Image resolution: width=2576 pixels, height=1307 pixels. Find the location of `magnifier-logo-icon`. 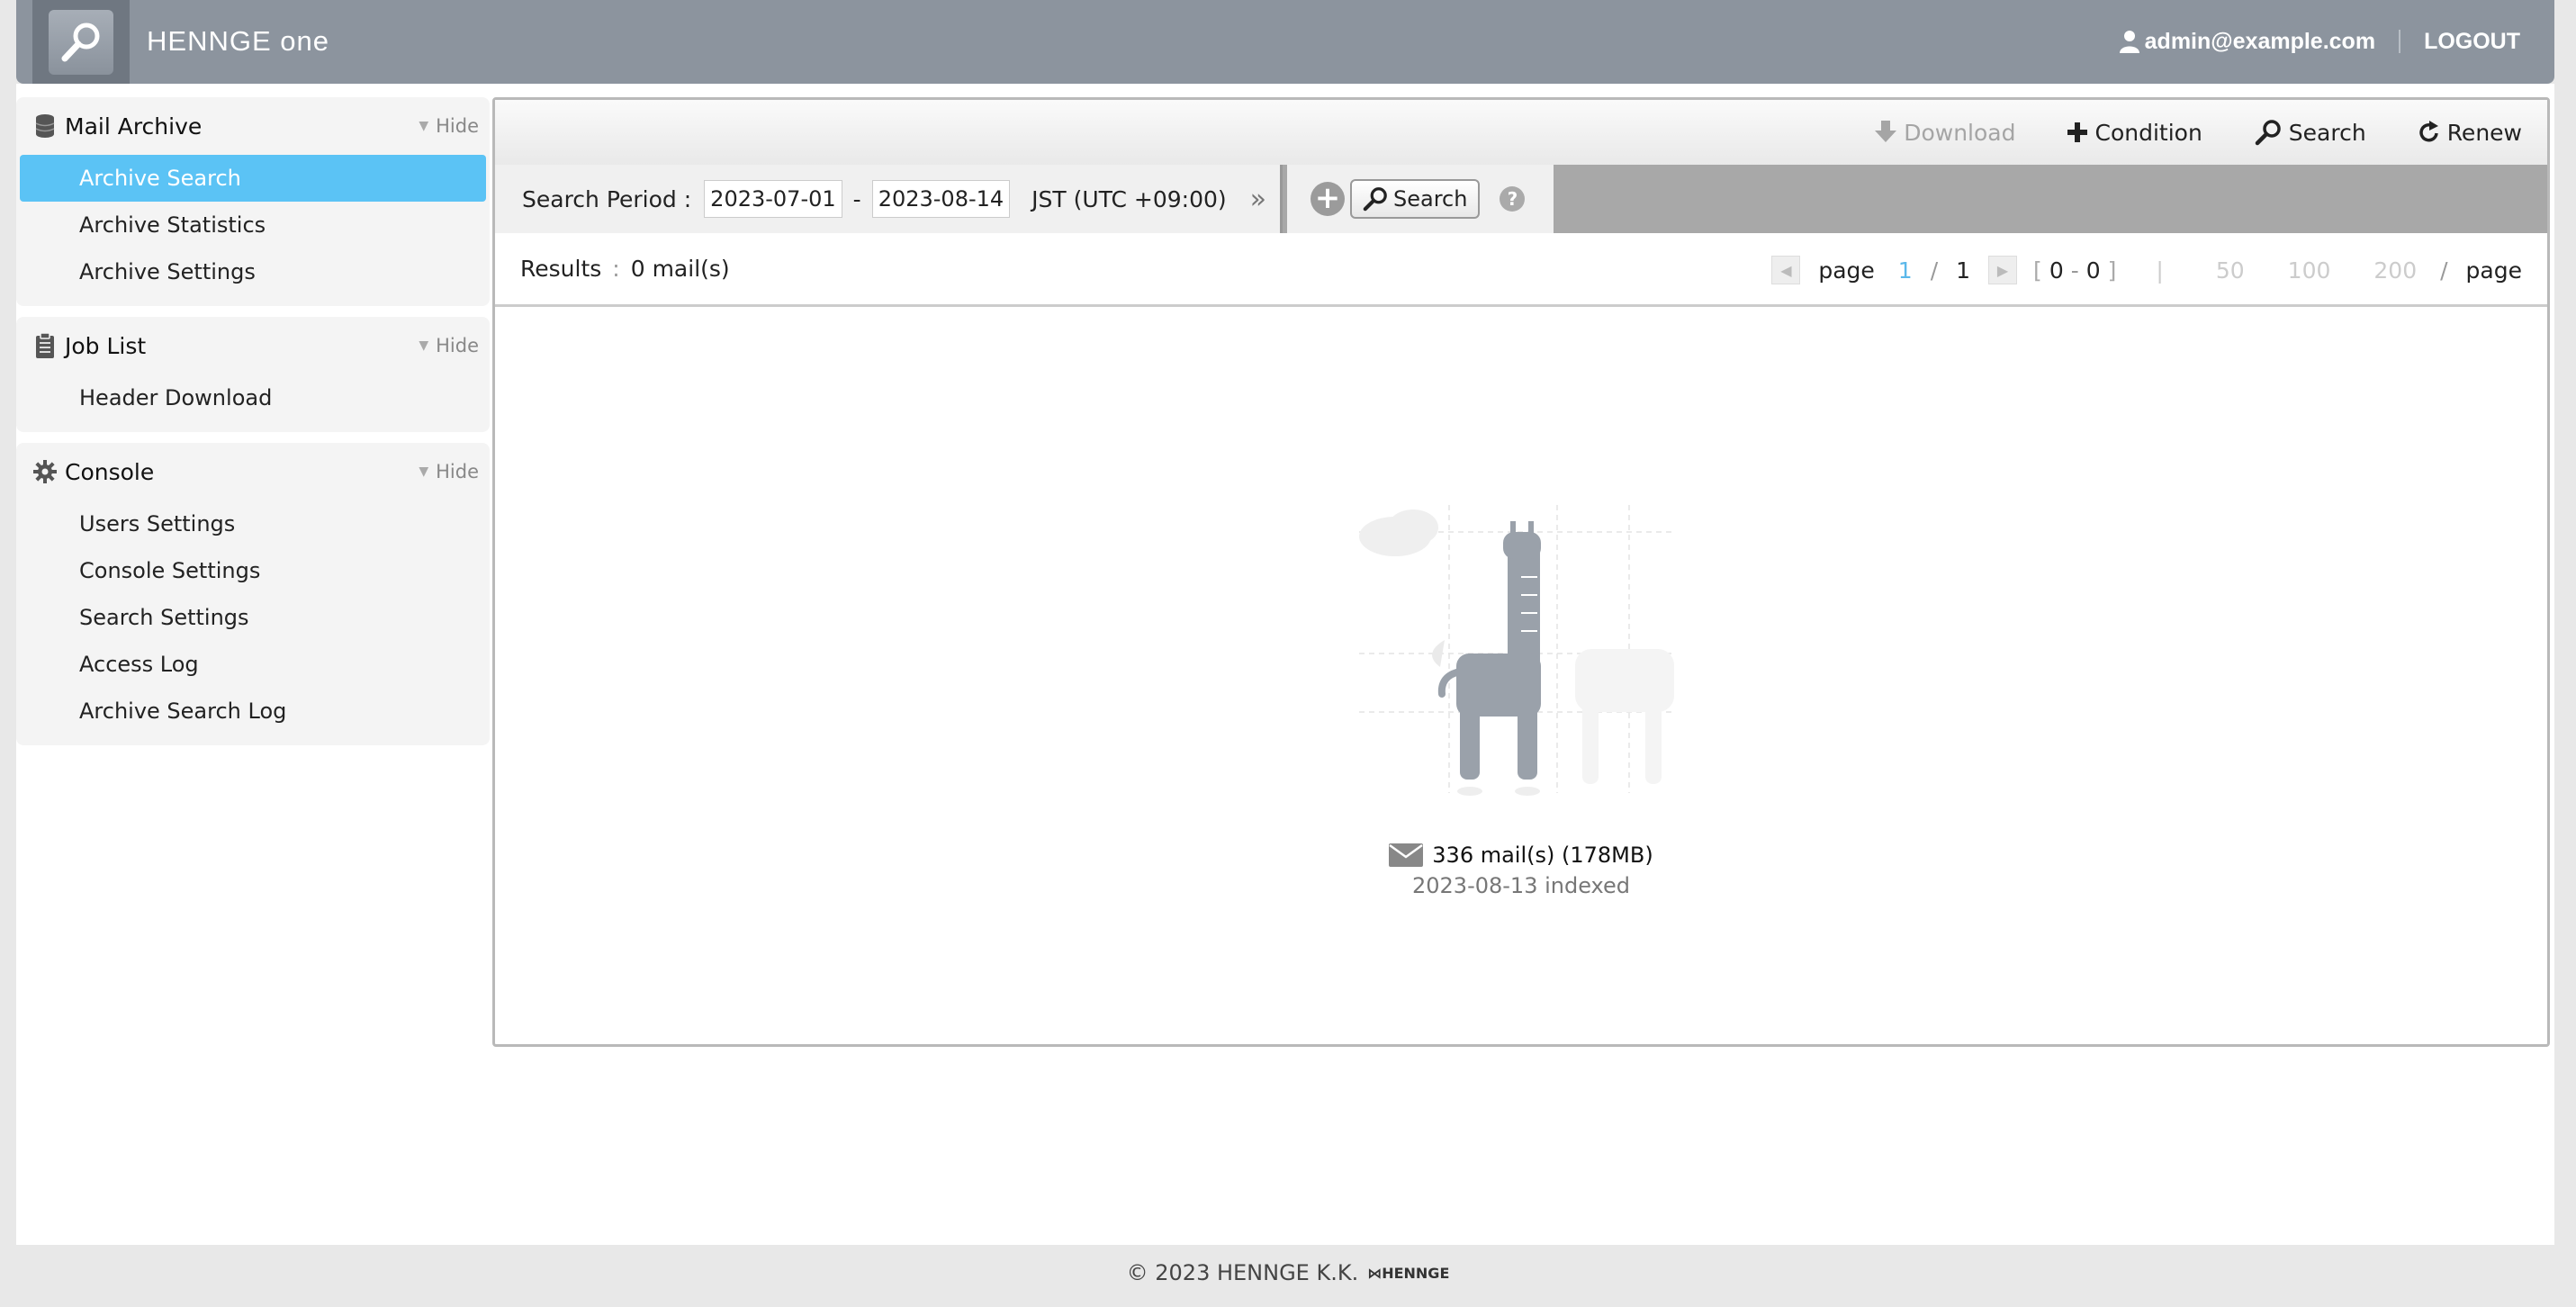

magnifier-logo-icon is located at coordinates (80, 42).